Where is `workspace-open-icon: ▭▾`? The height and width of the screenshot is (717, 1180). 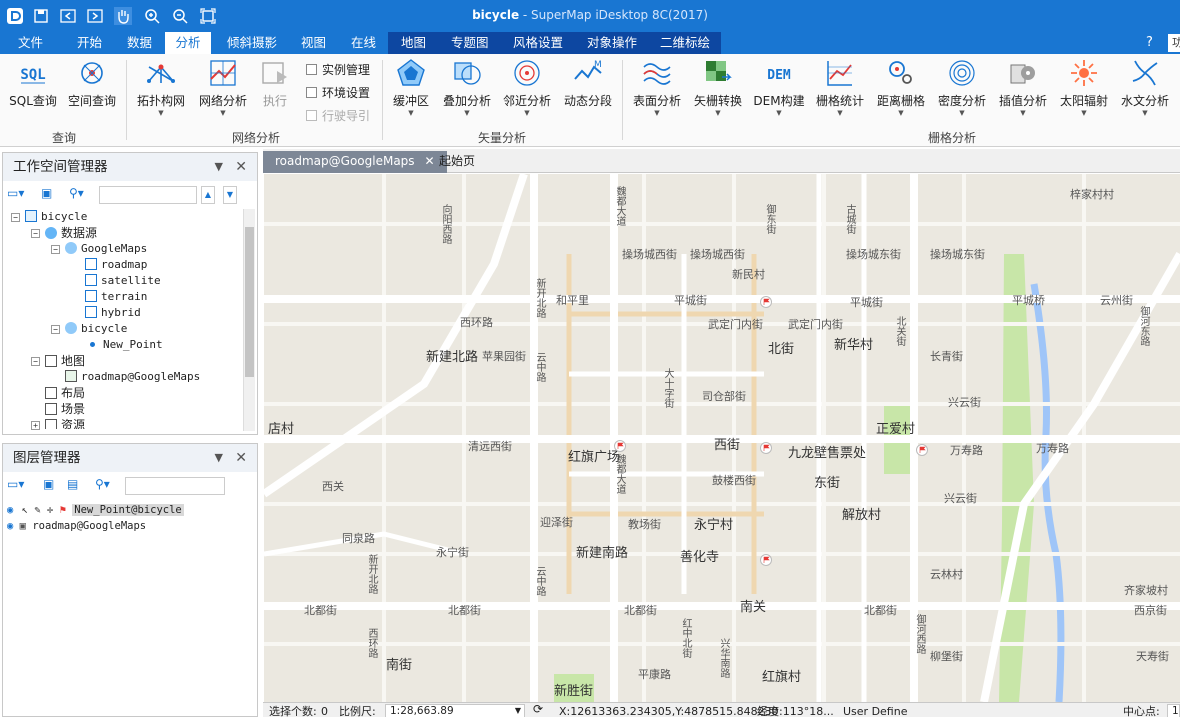 workspace-open-icon: ▭▾ is located at coordinates (18, 195).